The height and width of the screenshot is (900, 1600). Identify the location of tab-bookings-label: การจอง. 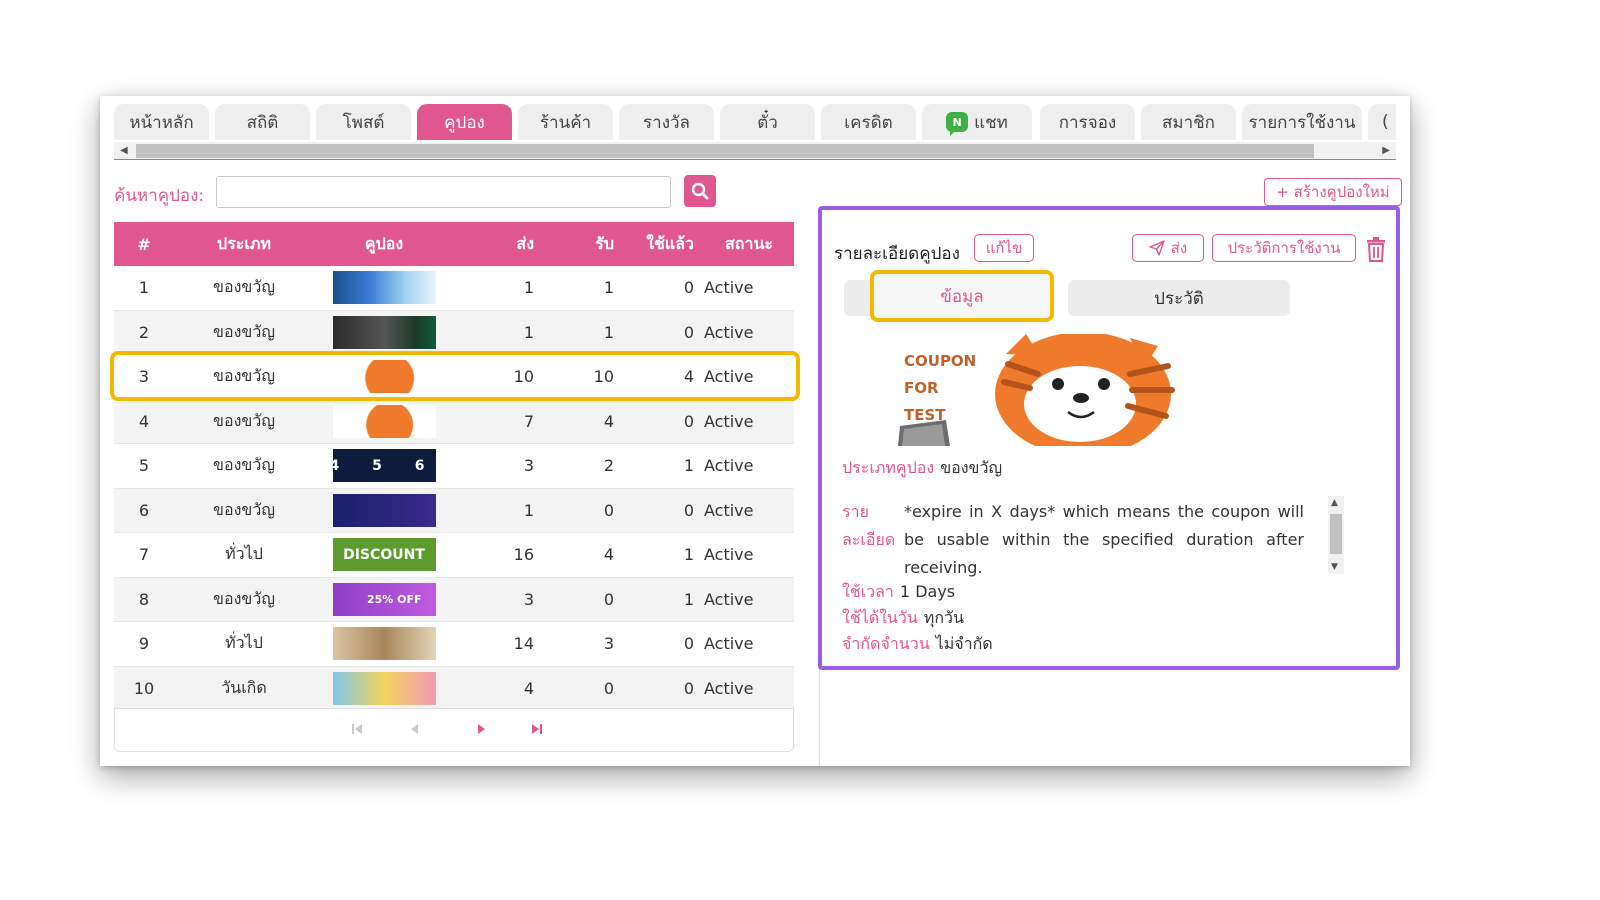
(1087, 122).